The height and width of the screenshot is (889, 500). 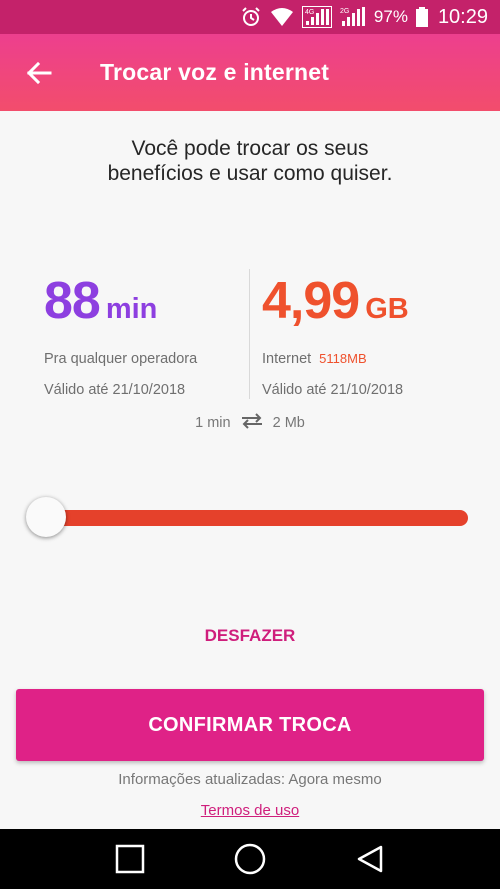 I want to click on data-amount: 4,99, so click(x=311, y=301).